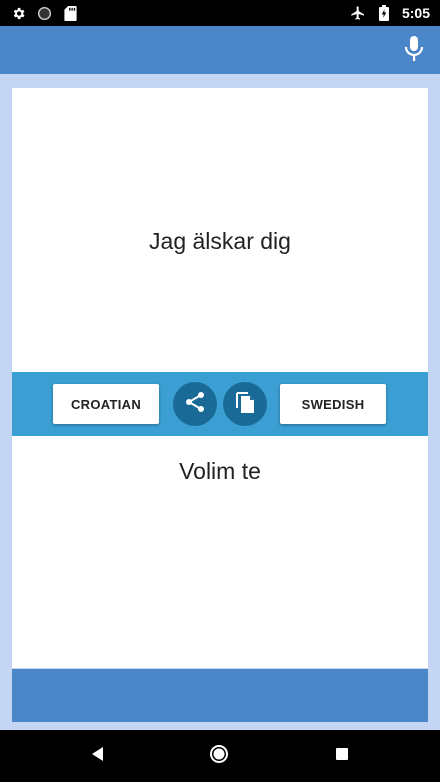  I want to click on share-icon, so click(195, 404).